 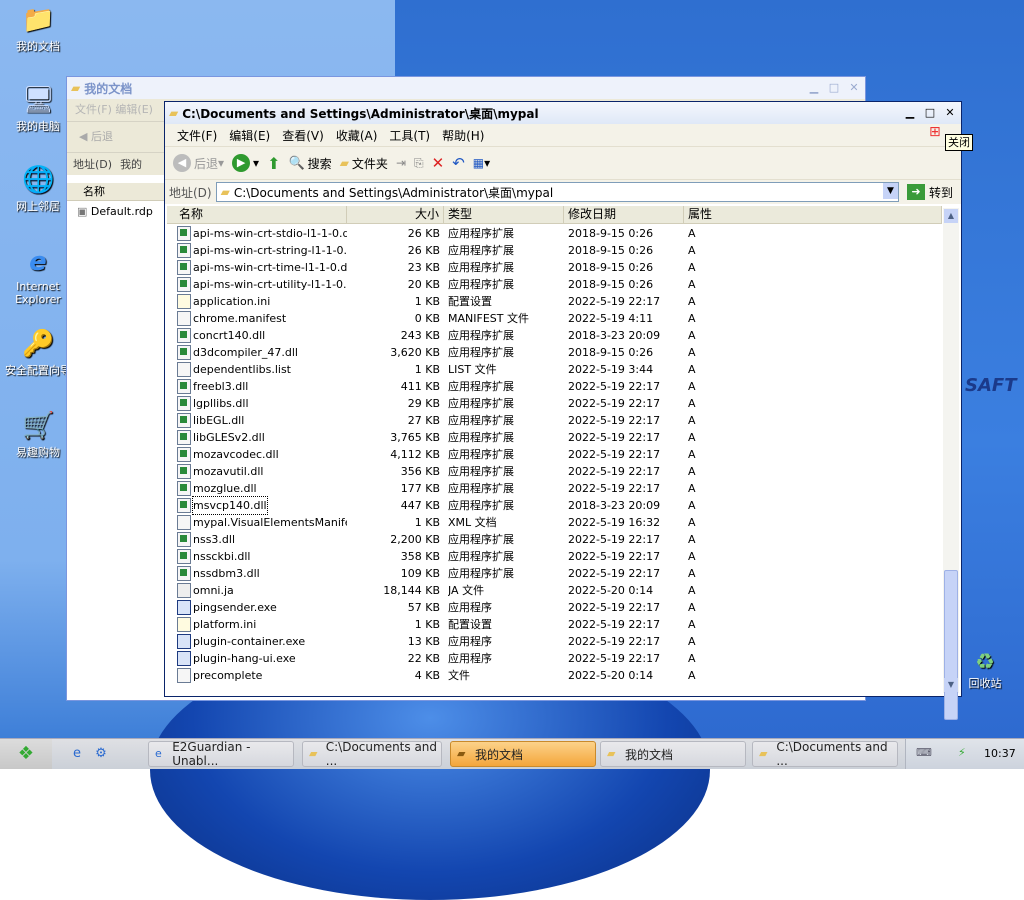 I want to click on table-row: omni.ja 18,144 KB JA 文件 2022-5-20 0:14 A, so click(x=554, y=590).